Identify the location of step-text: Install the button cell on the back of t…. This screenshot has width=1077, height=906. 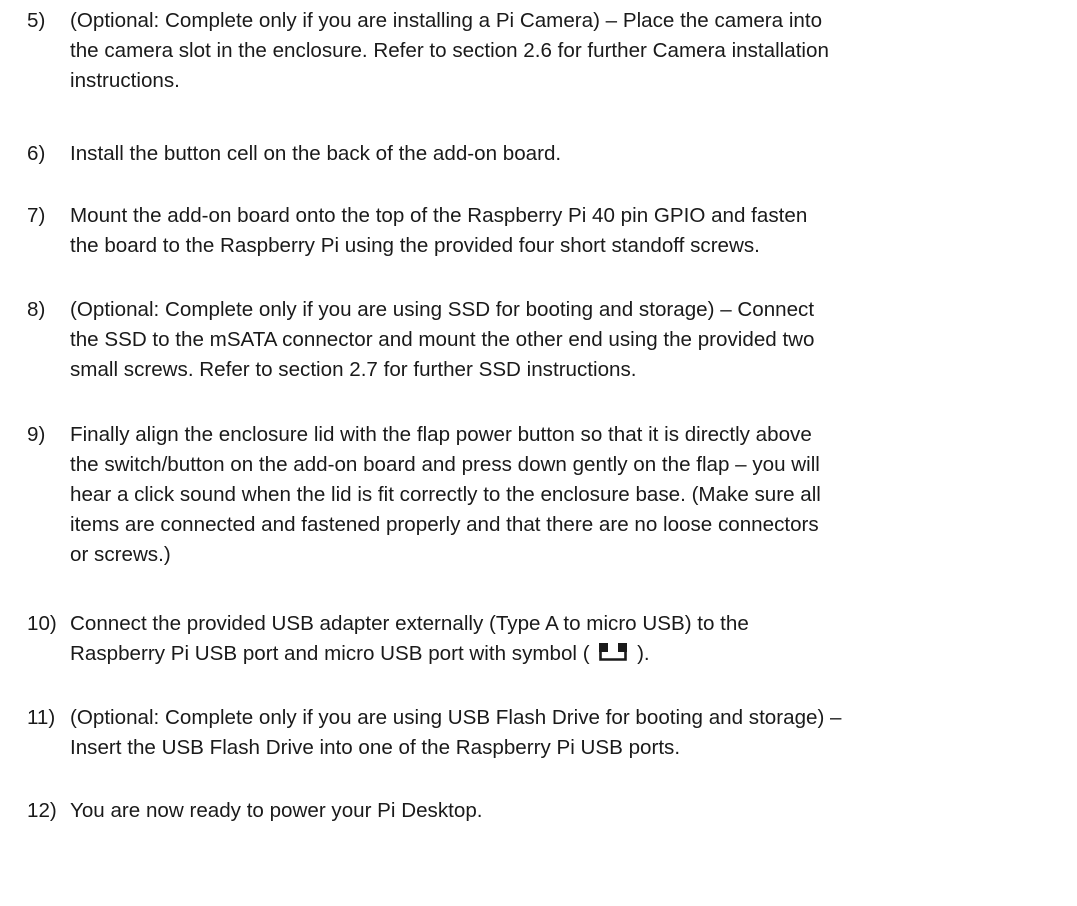
(570, 154).